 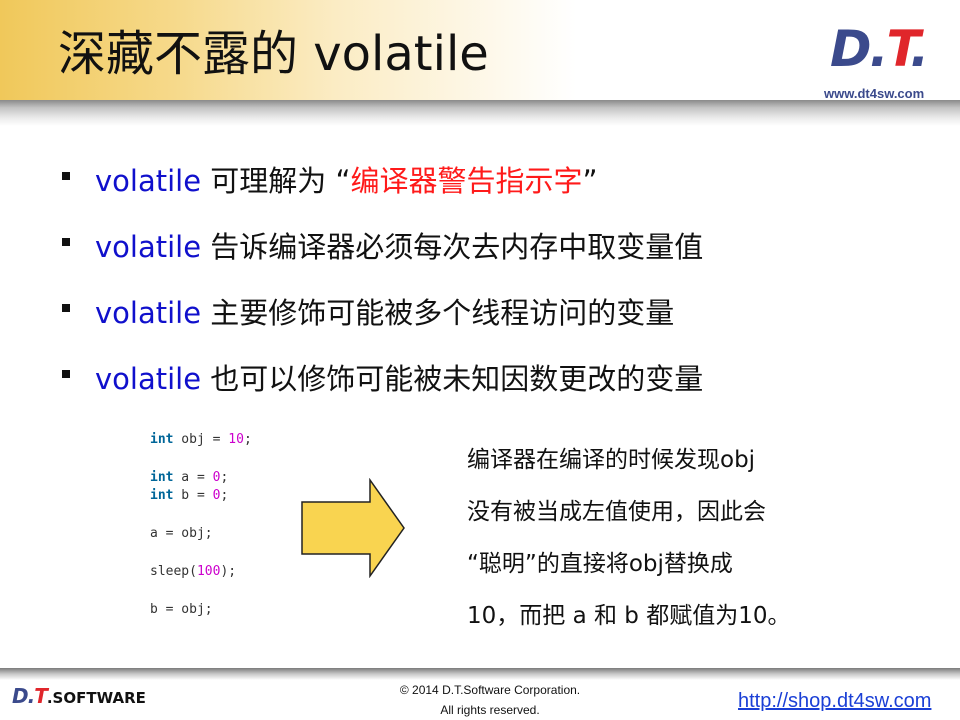 What do you see at coordinates (490, 710) in the screenshot?
I see `copyright-line: All rights reserved.` at bounding box center [490, 710].